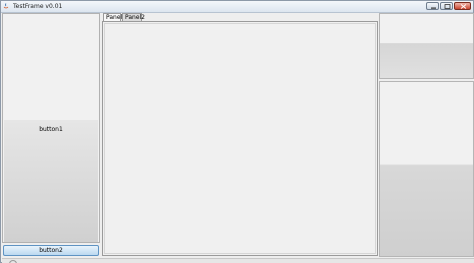 Image resolution: width=474 pixels, height=263 pixels. Describe the element at coordinates (51, 250) in the screenshot. I see `button2: button2` at that location.